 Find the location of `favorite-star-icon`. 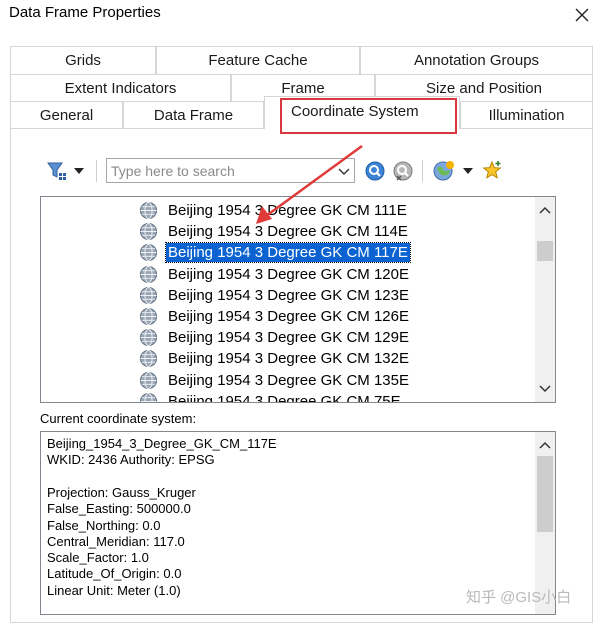

favorite-star-icon is located at coordinates (492, 169).